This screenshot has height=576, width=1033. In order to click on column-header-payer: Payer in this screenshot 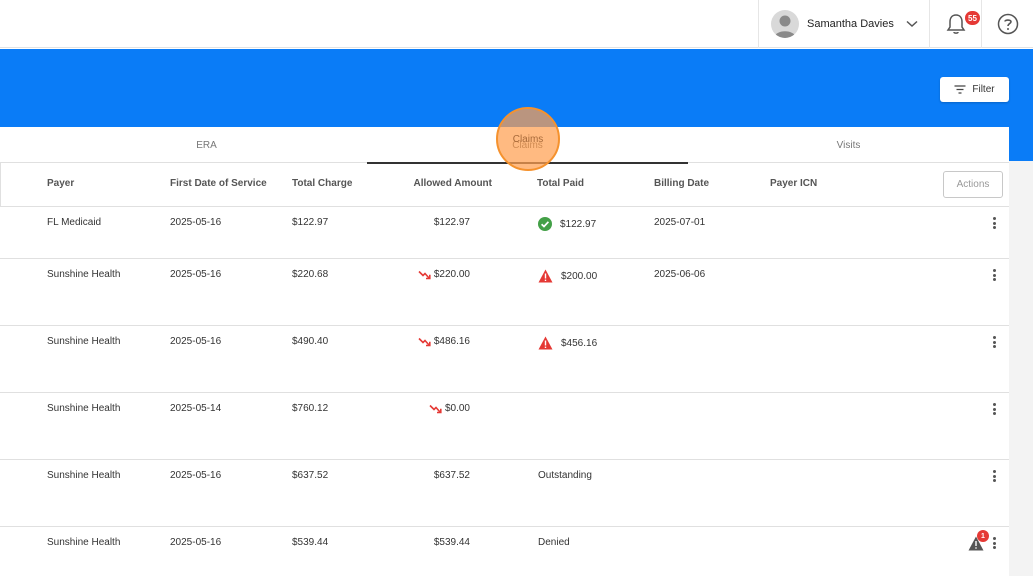, I will do `click(60, 183)`.